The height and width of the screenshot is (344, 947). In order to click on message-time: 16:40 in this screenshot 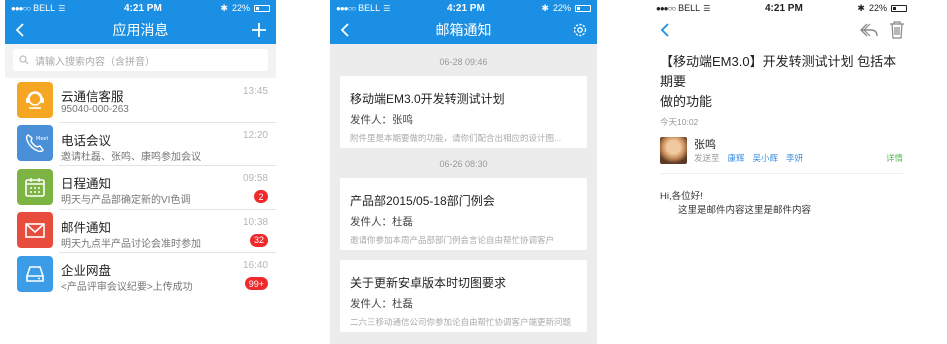, I will do `click(255, 265)`.